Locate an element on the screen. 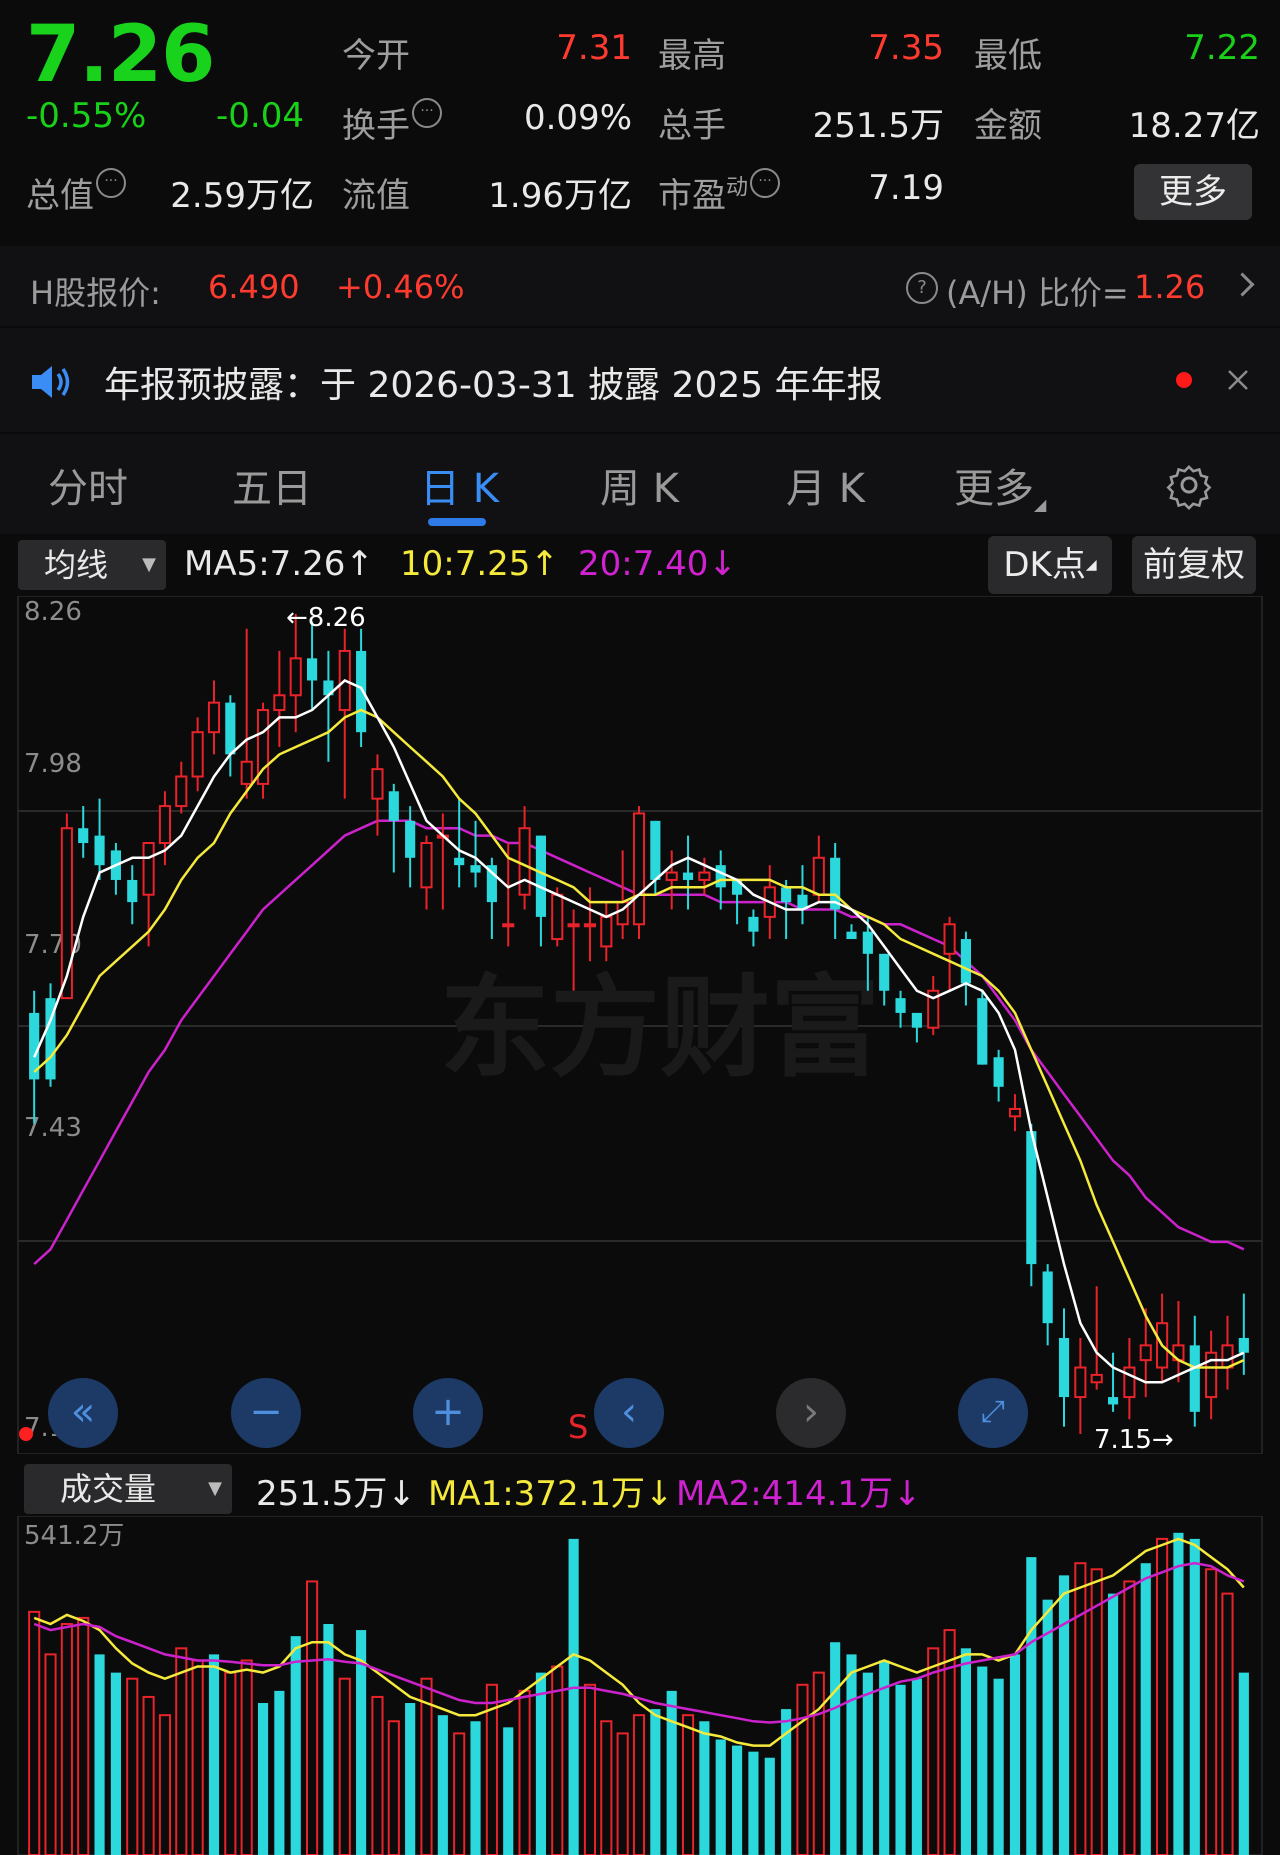 This screenshot has width=1280, height=1855. indicator-select: 均线 ▼ is located at coordinates (92, 565).